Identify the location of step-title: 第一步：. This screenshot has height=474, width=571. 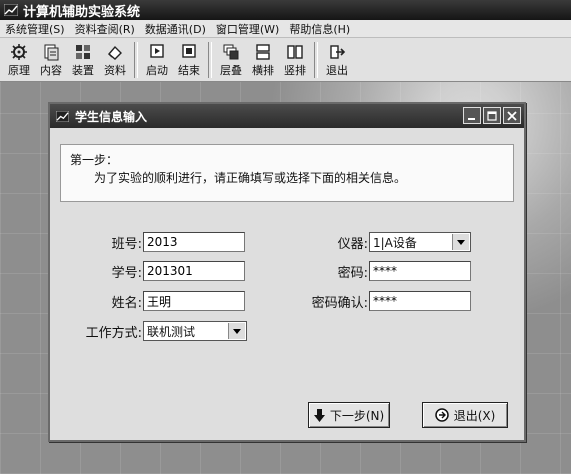
(94, 160).